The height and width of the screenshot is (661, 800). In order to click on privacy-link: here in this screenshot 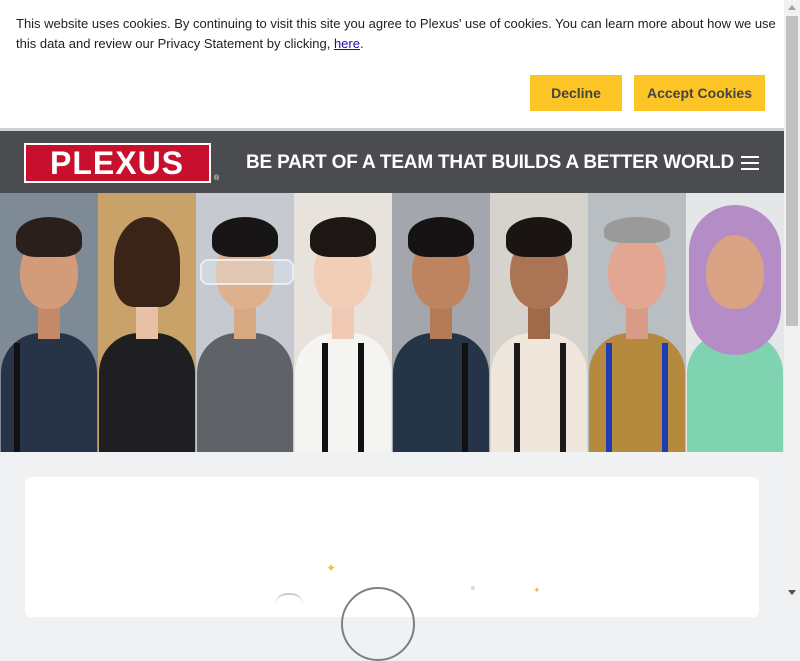, I will do `click(347, 43)`.